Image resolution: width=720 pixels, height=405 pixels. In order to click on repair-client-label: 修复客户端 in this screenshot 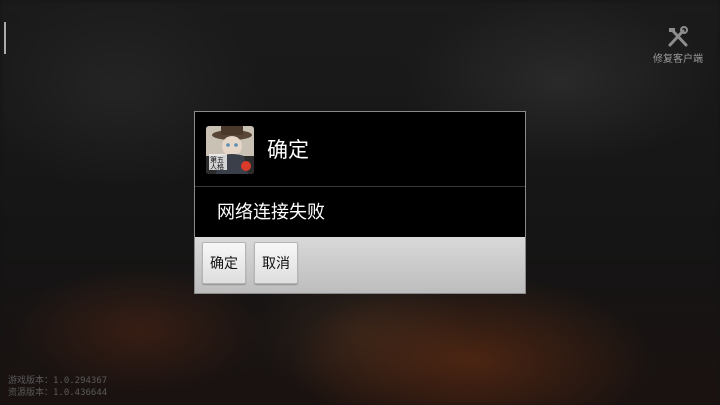, I will do `click(678, 59)`.